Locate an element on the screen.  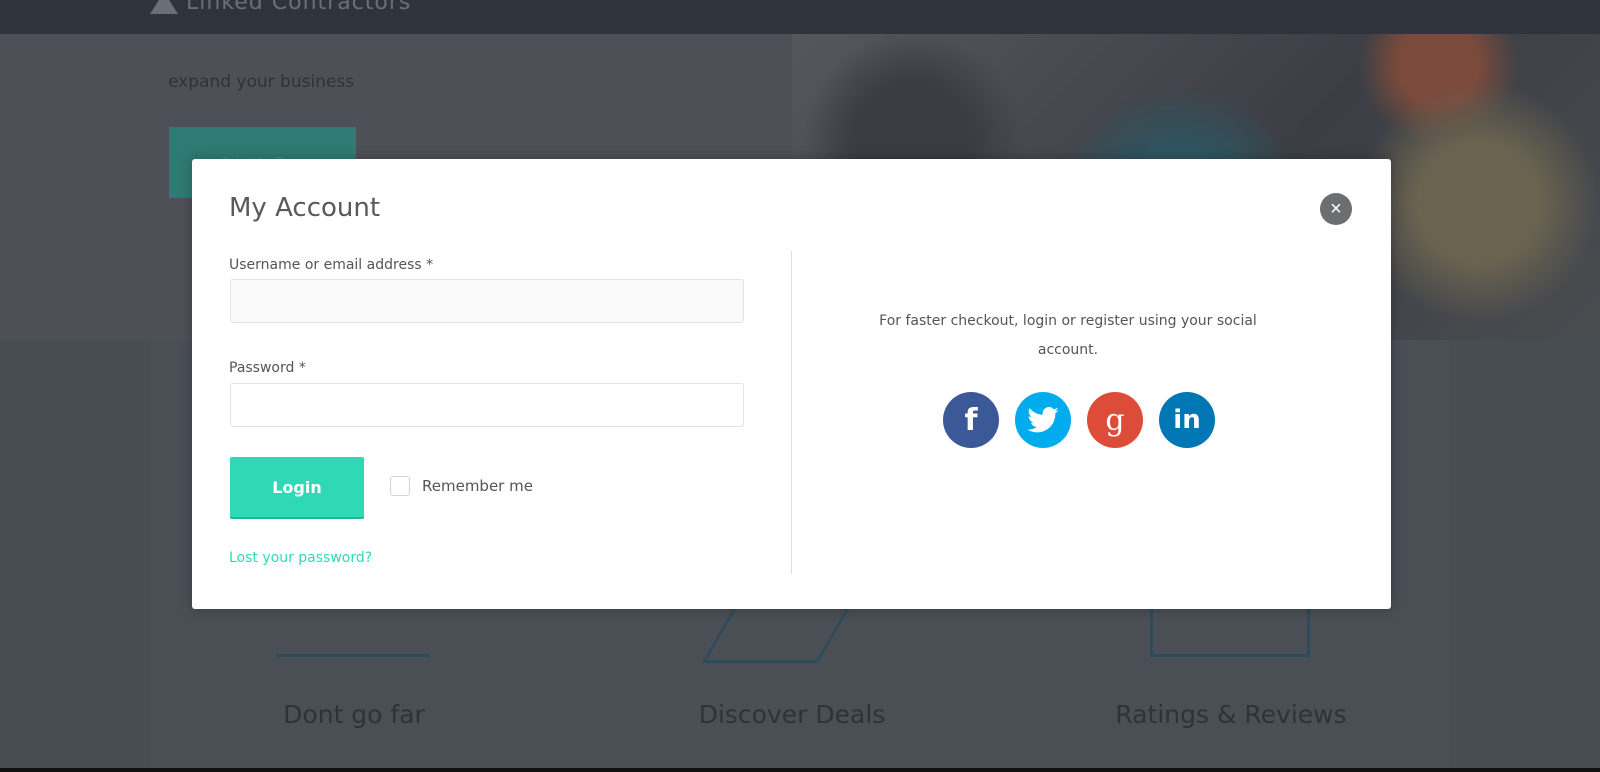
feature-title-dont-go-far: Dont go far is located at coordinates (354, 714).